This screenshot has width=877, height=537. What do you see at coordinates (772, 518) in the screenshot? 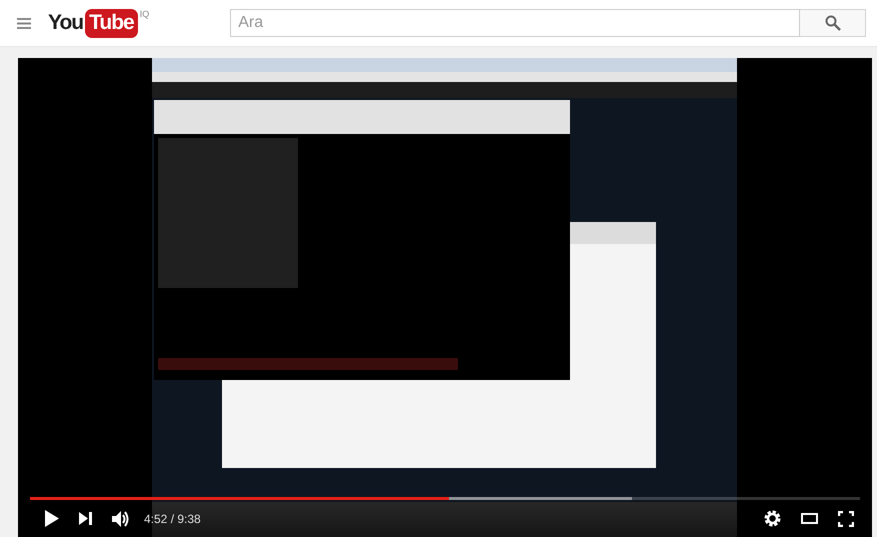
I see `settings-icon` at bounding box center [772, 518].